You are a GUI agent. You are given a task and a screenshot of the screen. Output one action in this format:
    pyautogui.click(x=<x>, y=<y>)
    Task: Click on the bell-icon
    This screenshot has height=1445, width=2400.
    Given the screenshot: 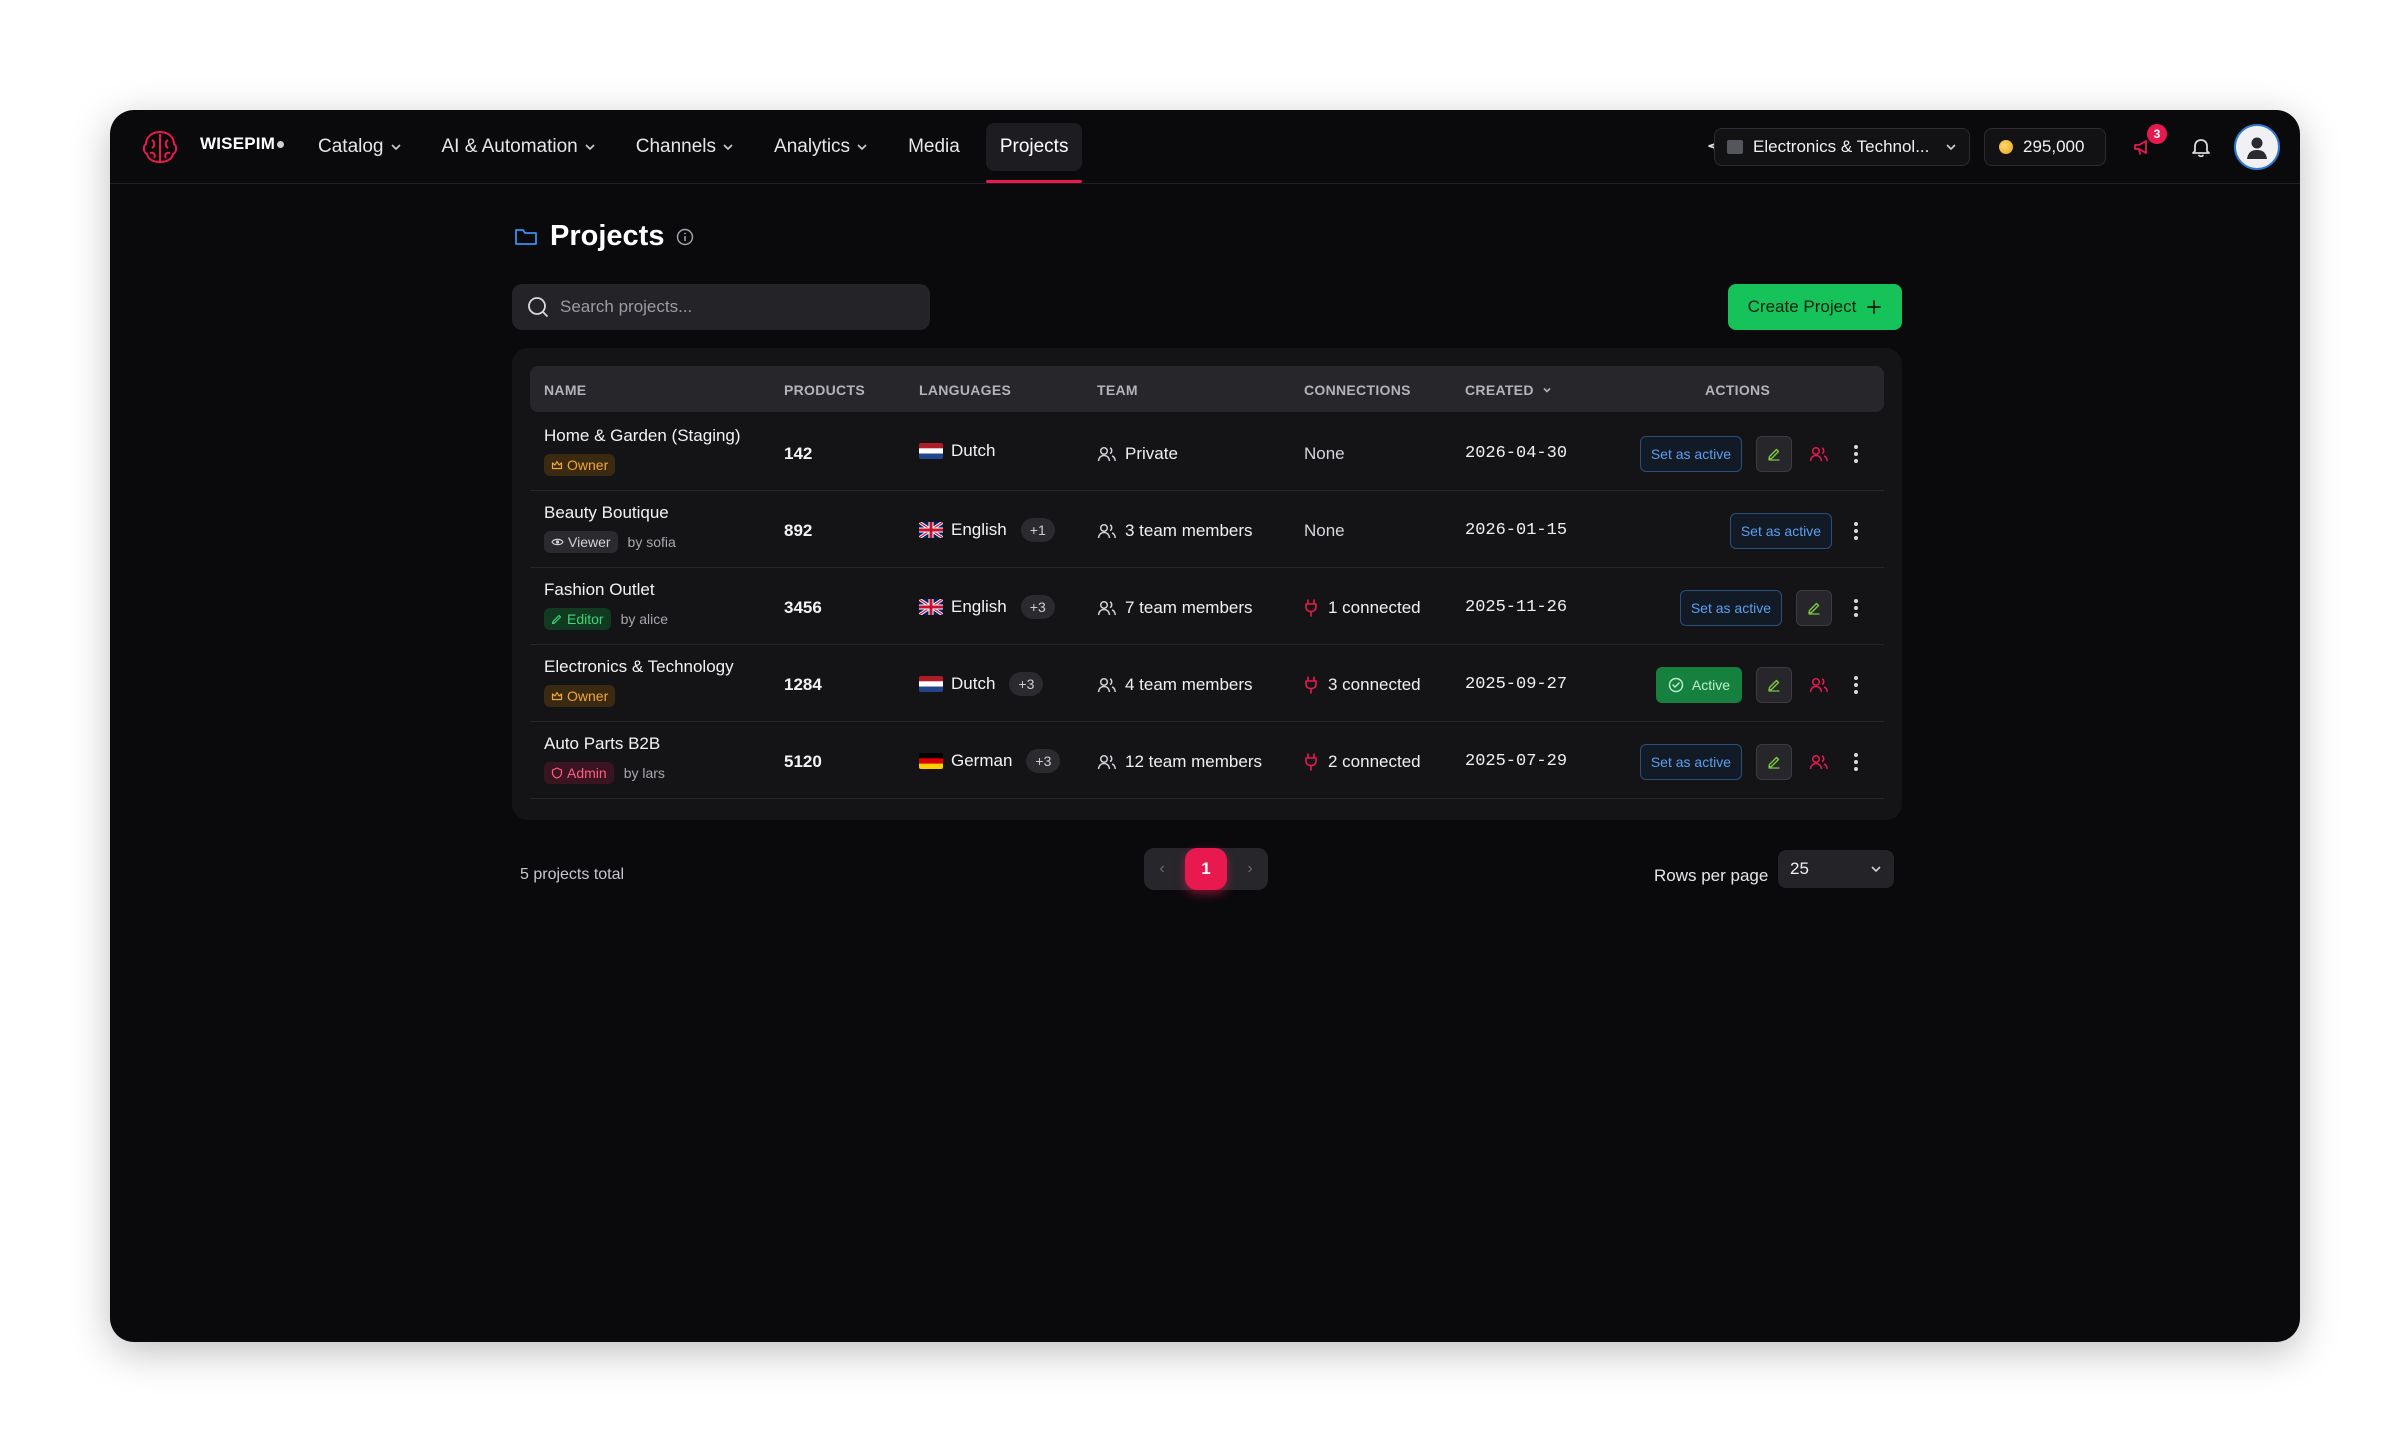 What is the action you would take?
    pyautogui.click(x=2201, y=147)
    